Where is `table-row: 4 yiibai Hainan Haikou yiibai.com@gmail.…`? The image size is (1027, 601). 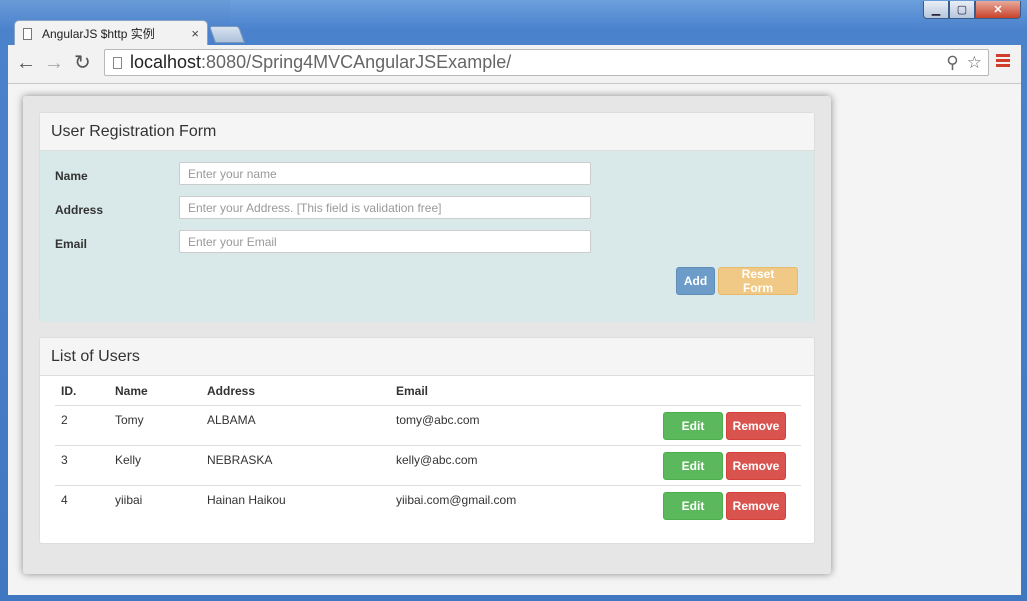 table-row: 4 yiibai Hainan Haikou yiibai.com@gmail.… is located at coordinates (428, 506).